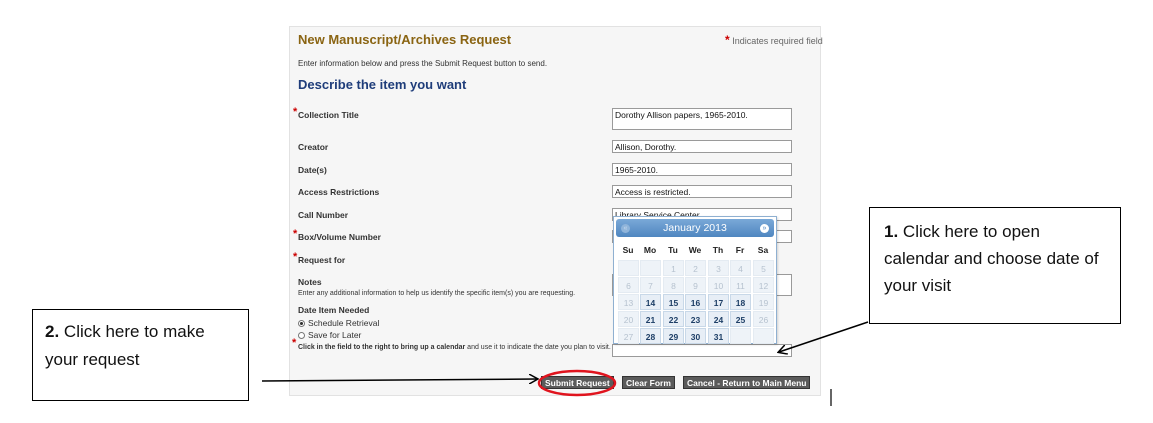 The height and width of the screenshot is (423, 1153). I want to click on callout-submit-request: 2. Click here to make your request, so click(140, 355).